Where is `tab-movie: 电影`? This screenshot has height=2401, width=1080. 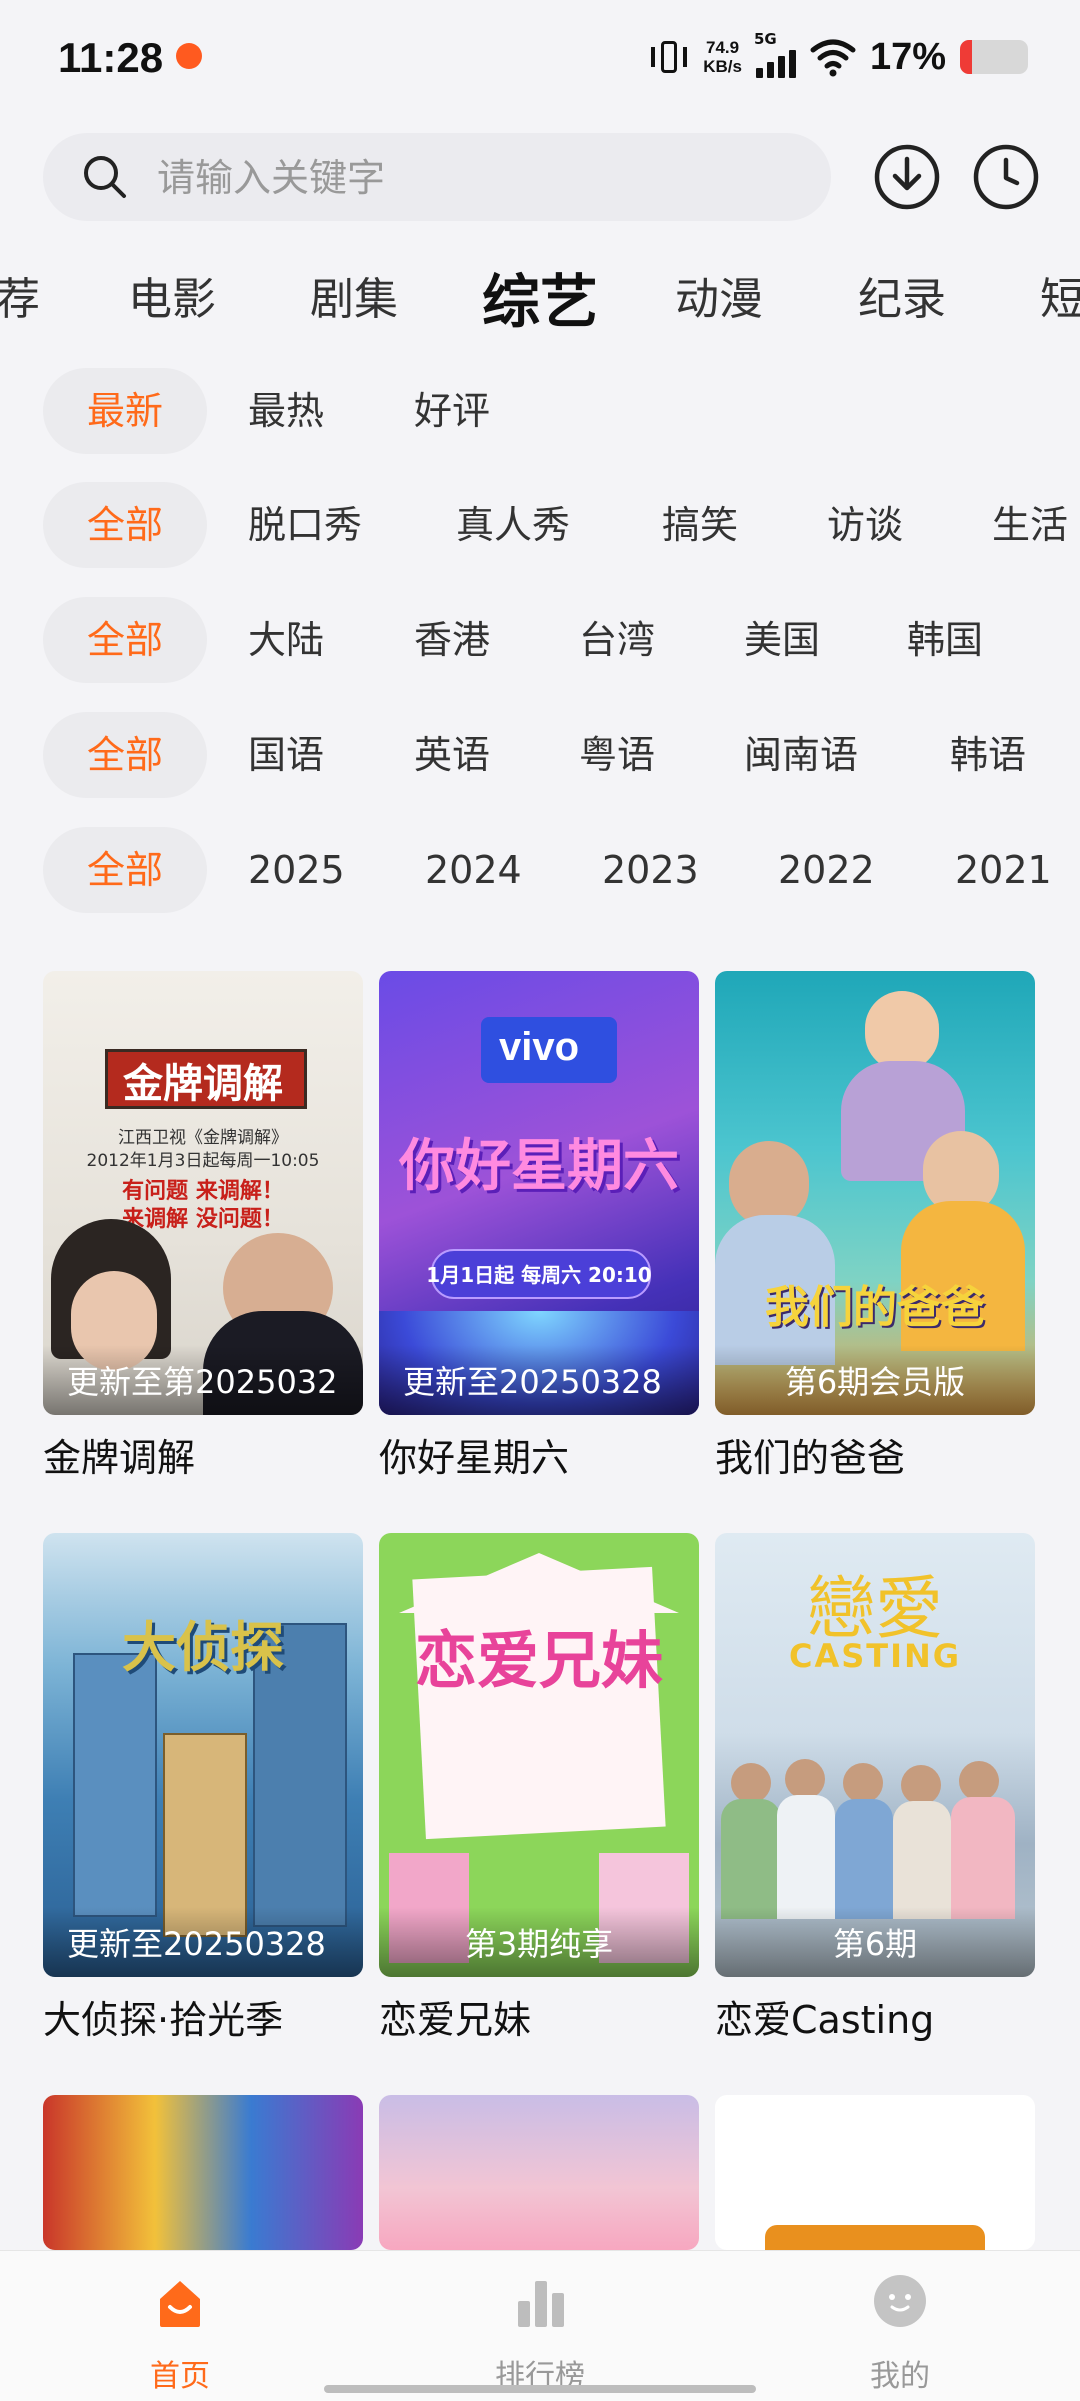
tab-movie: 电影 is located at coordinates (172, 295).